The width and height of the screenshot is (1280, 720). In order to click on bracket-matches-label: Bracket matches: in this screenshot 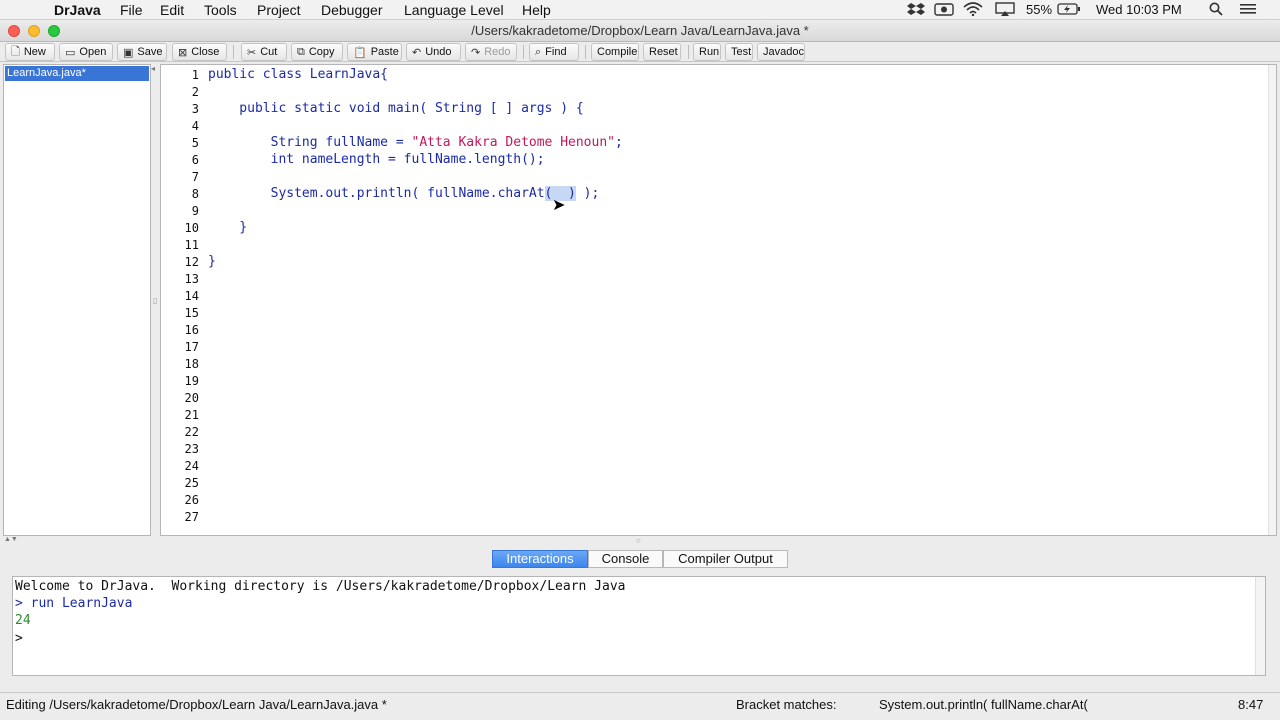, I will do `click(786, 704)`.